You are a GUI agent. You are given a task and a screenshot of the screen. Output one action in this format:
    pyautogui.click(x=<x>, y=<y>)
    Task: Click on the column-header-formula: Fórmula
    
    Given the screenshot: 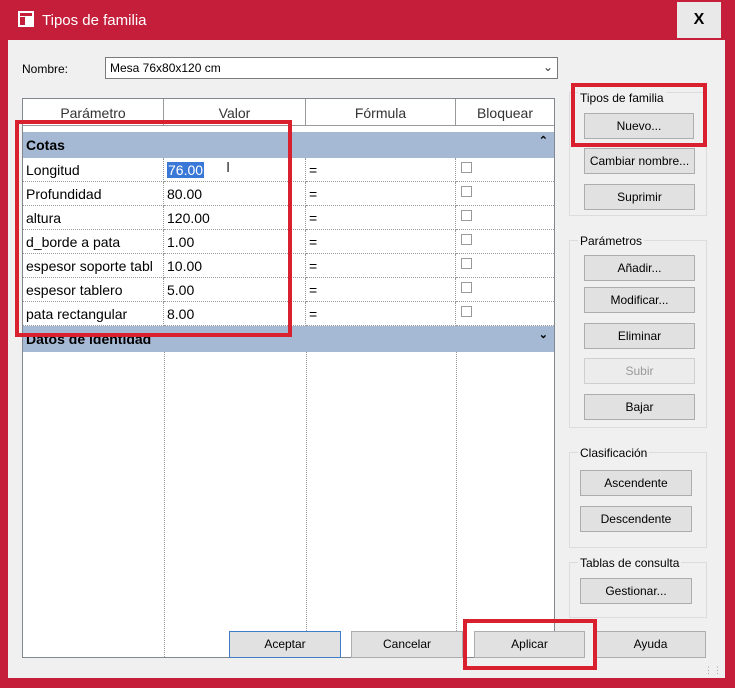 What is the action you would take?
    pyautogui.click(x=381, y=112)
    